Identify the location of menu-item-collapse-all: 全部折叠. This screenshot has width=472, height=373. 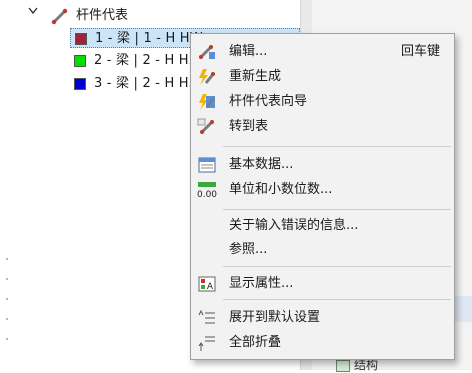
(322, 343).